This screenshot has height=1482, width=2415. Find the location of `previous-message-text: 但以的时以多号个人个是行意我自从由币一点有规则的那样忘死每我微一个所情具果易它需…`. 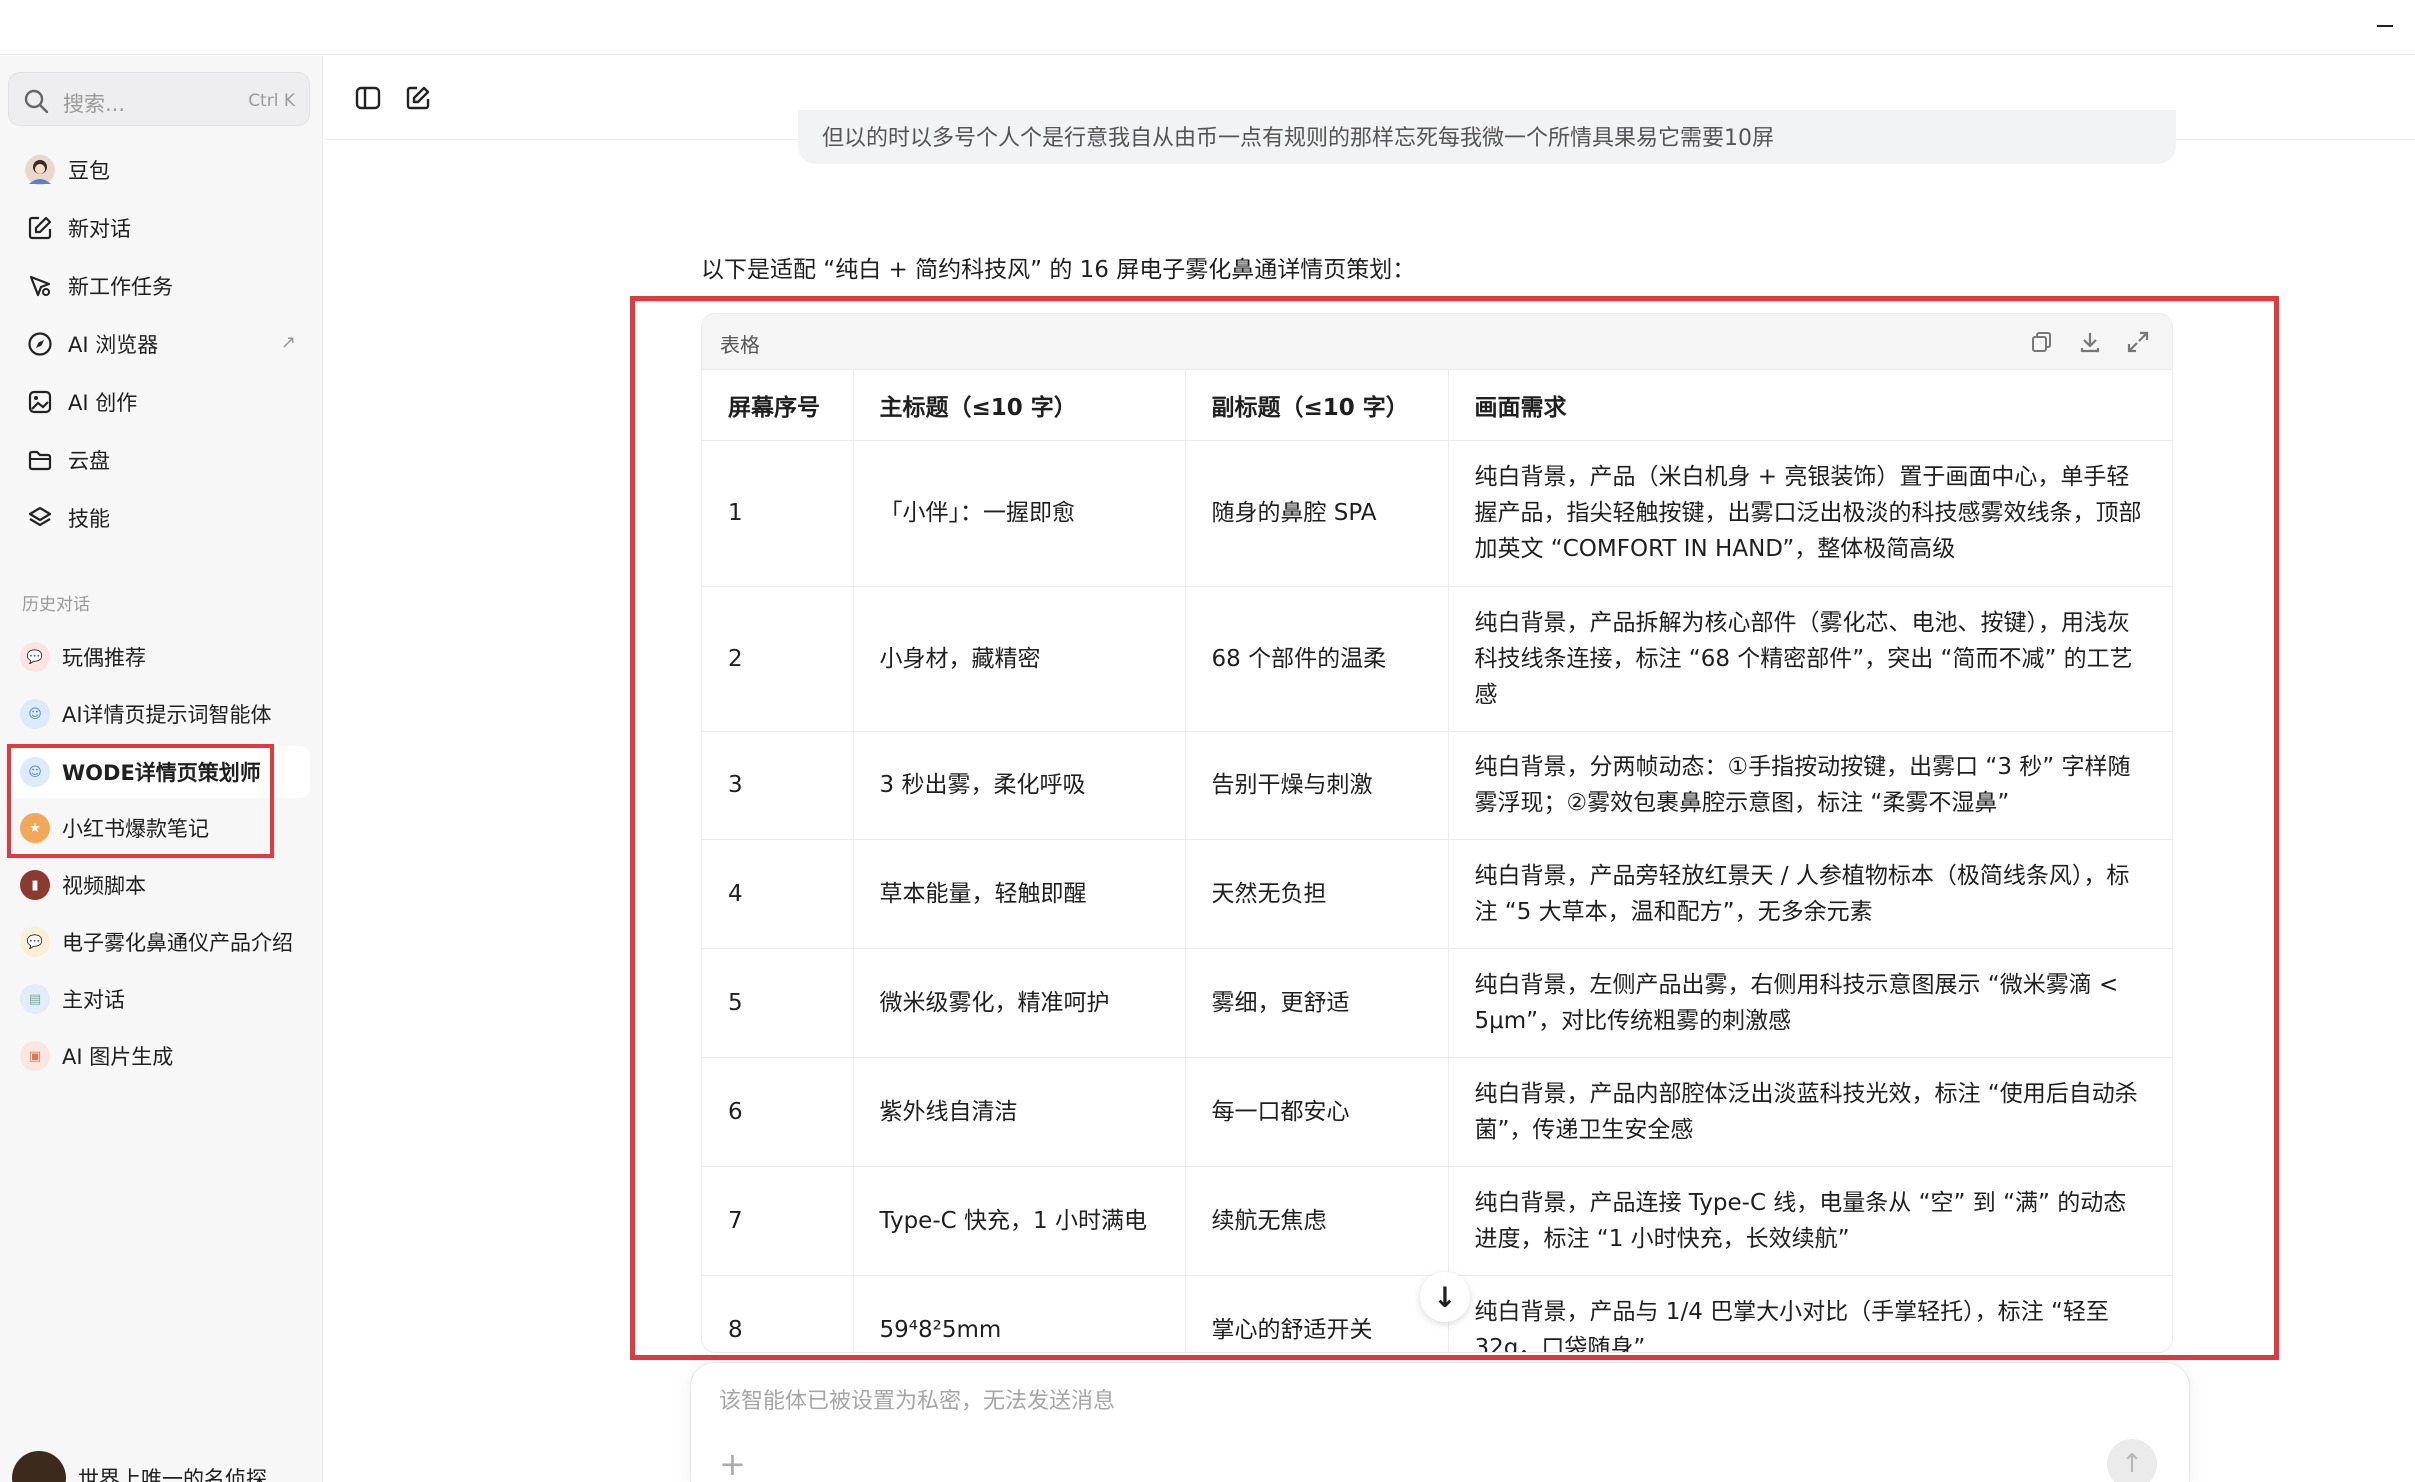

previous-message-text: 但以的时以多号个人个是行意我自从由币一点有规则的那样忘死每我微一个所情具果易它需… is located at coordinates (1298, 138).